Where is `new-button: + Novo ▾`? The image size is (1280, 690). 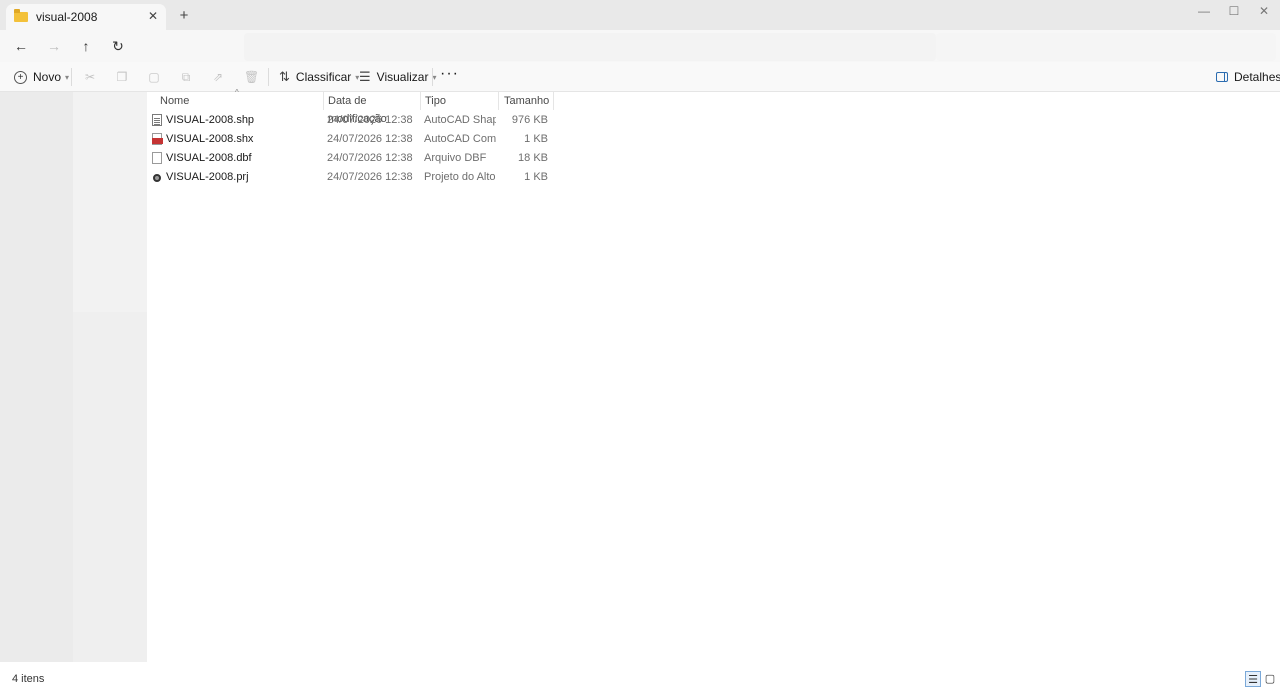
new-button: + Novo ▾ is located at coordinates (41, 77).